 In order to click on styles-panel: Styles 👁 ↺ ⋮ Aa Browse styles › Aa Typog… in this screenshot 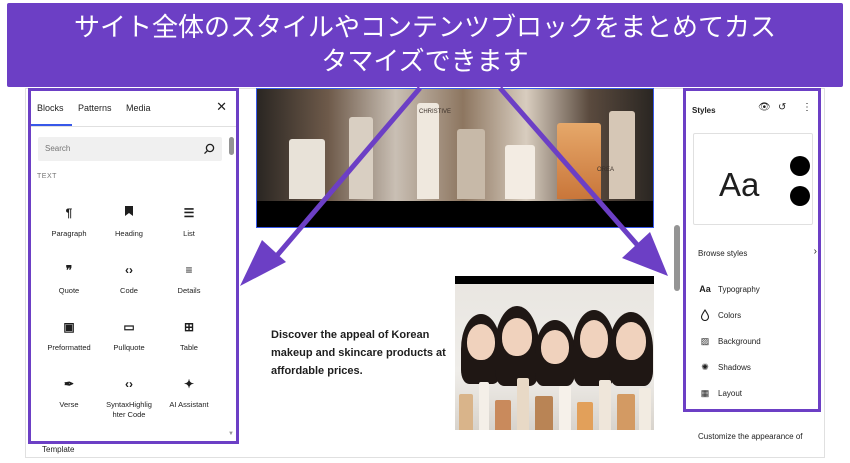, I will do `click(752, 250)`.